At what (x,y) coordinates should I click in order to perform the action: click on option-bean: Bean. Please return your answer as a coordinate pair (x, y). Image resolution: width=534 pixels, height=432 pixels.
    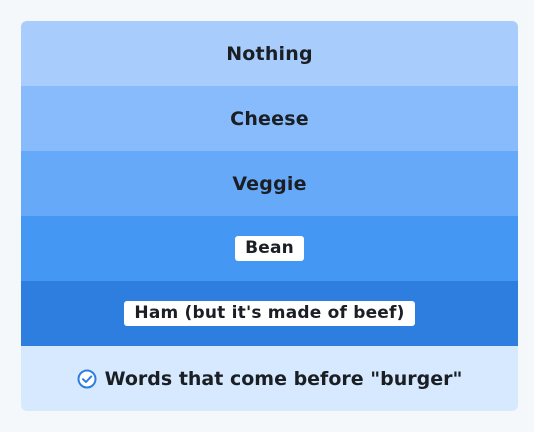
    Looking at the image, I should click on (269, 248).